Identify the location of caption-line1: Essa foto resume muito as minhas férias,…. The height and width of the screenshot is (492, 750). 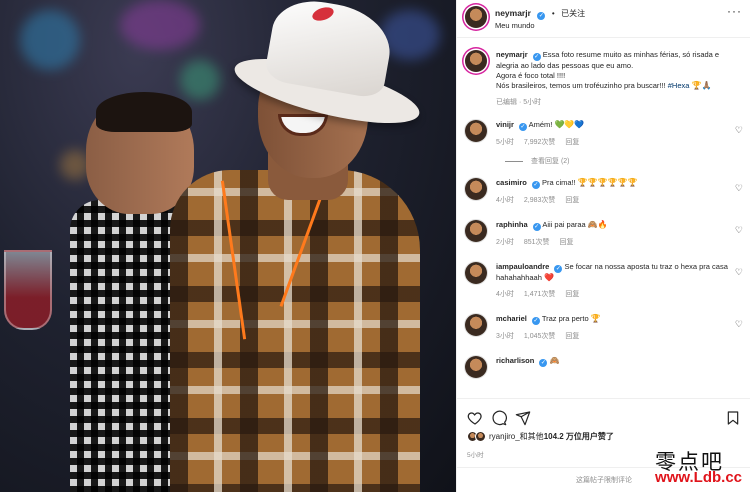
(608, 60).